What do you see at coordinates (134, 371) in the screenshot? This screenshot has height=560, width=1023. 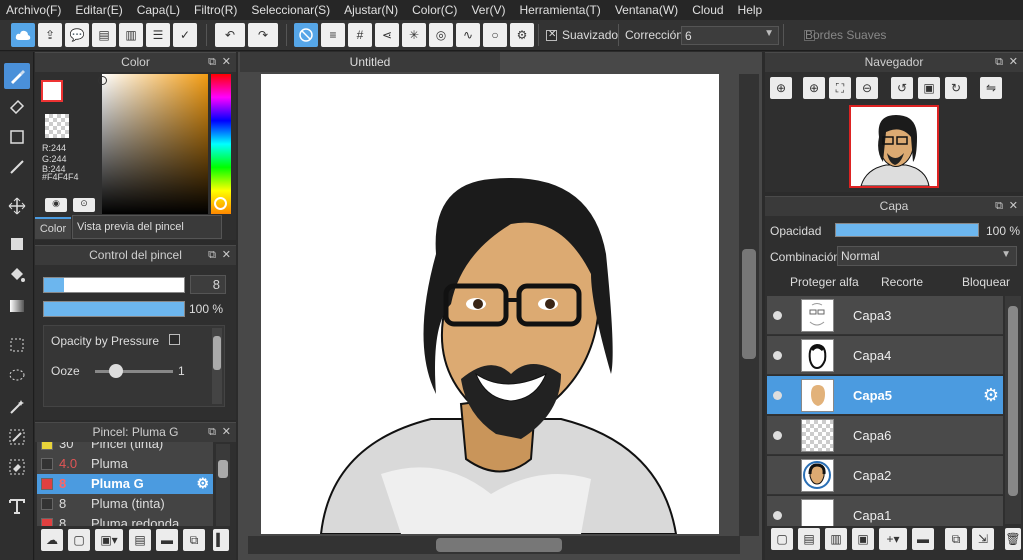 I see `ooze-slider` at bounding box center [134, 371].